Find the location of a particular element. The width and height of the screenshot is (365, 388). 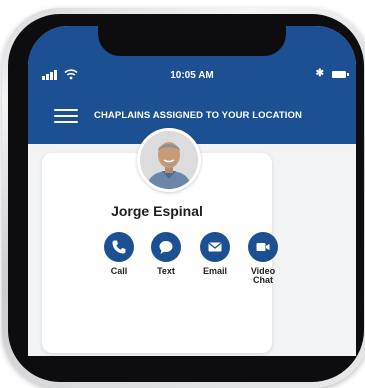

chaplain-avatar is located at coordinates (169, 160).